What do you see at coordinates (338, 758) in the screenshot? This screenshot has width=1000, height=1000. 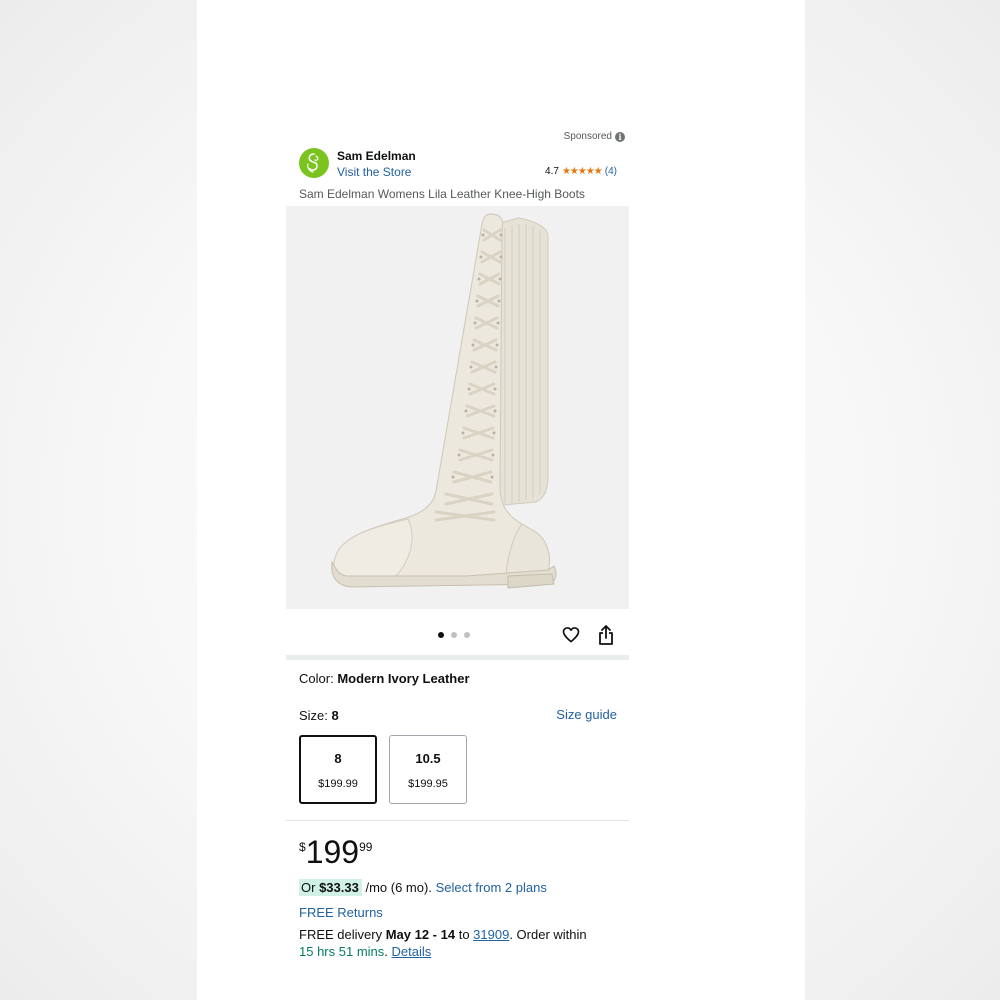 I see `size-option-size: 8` at bounding box center [338, 758].